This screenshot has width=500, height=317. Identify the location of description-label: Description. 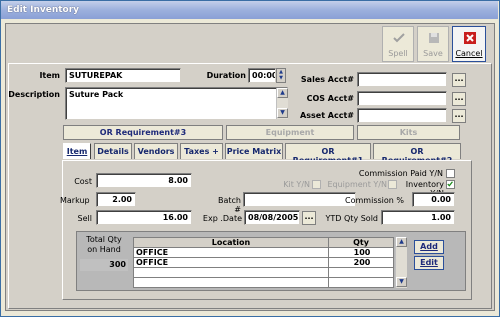
(34, 94).